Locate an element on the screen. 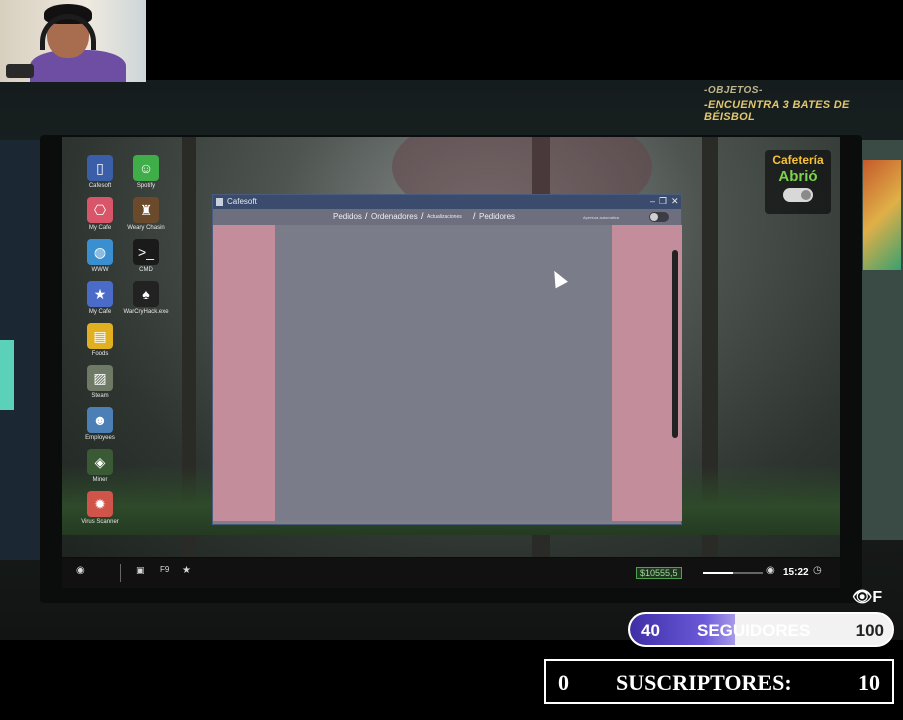  desktop-icon: >_ CMD is located at coordinates (146, 256).